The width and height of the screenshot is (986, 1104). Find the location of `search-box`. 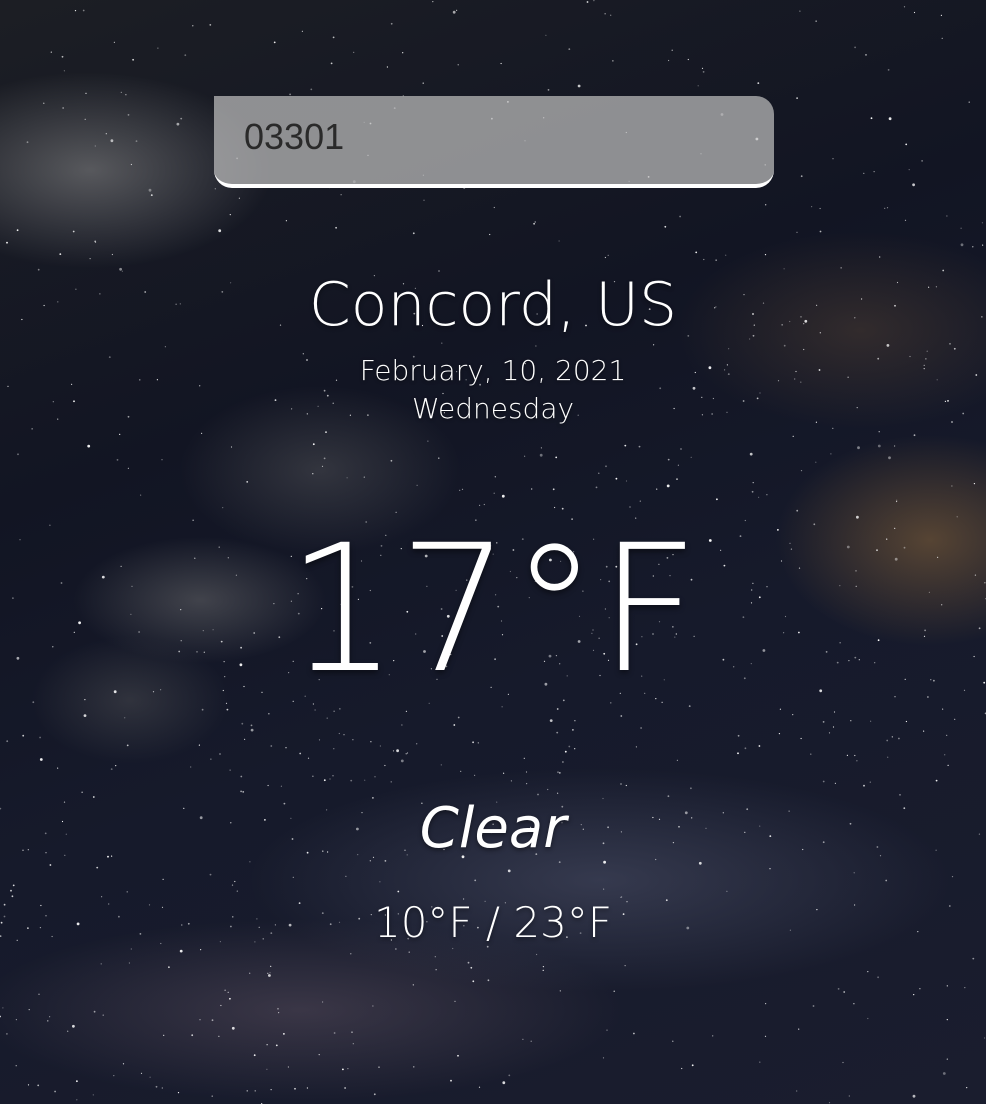

search-box is located at coordinates (494, 142).